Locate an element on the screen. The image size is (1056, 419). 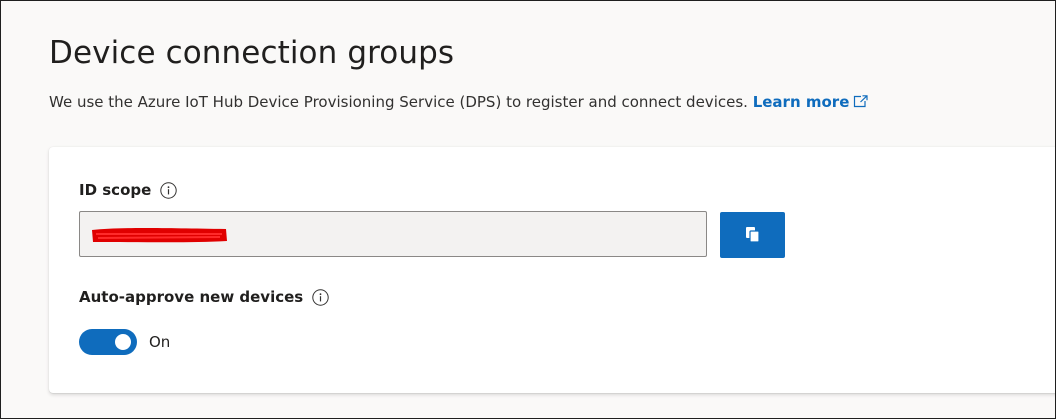
learn-more-label: Learn more is located at coordinates (801, 102).